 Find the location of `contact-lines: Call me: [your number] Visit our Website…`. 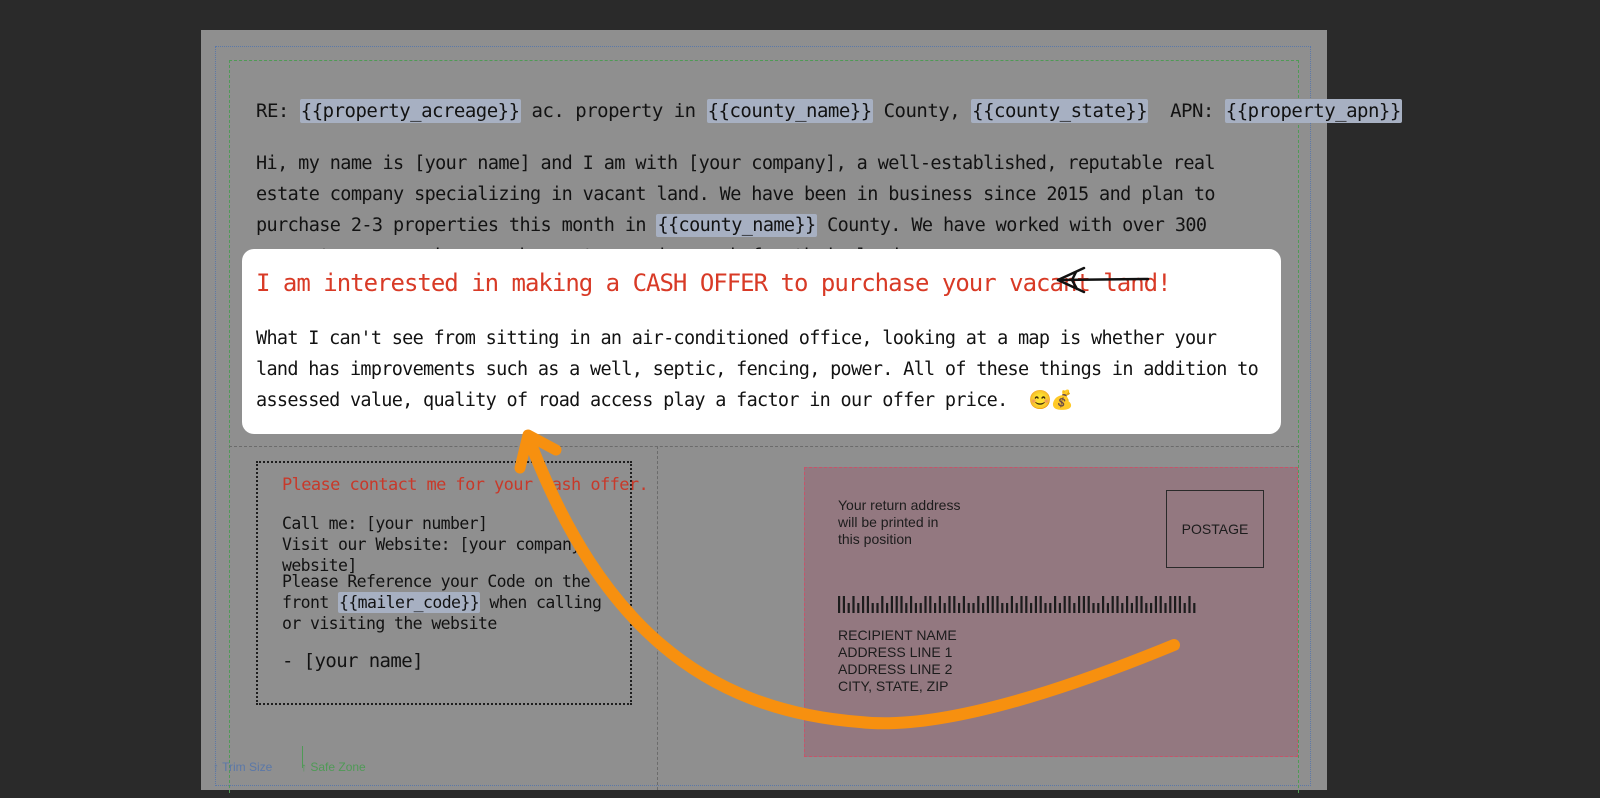

contact-lines: Call me: [your number] Visit our Website… is located at coordinates (456, 544).